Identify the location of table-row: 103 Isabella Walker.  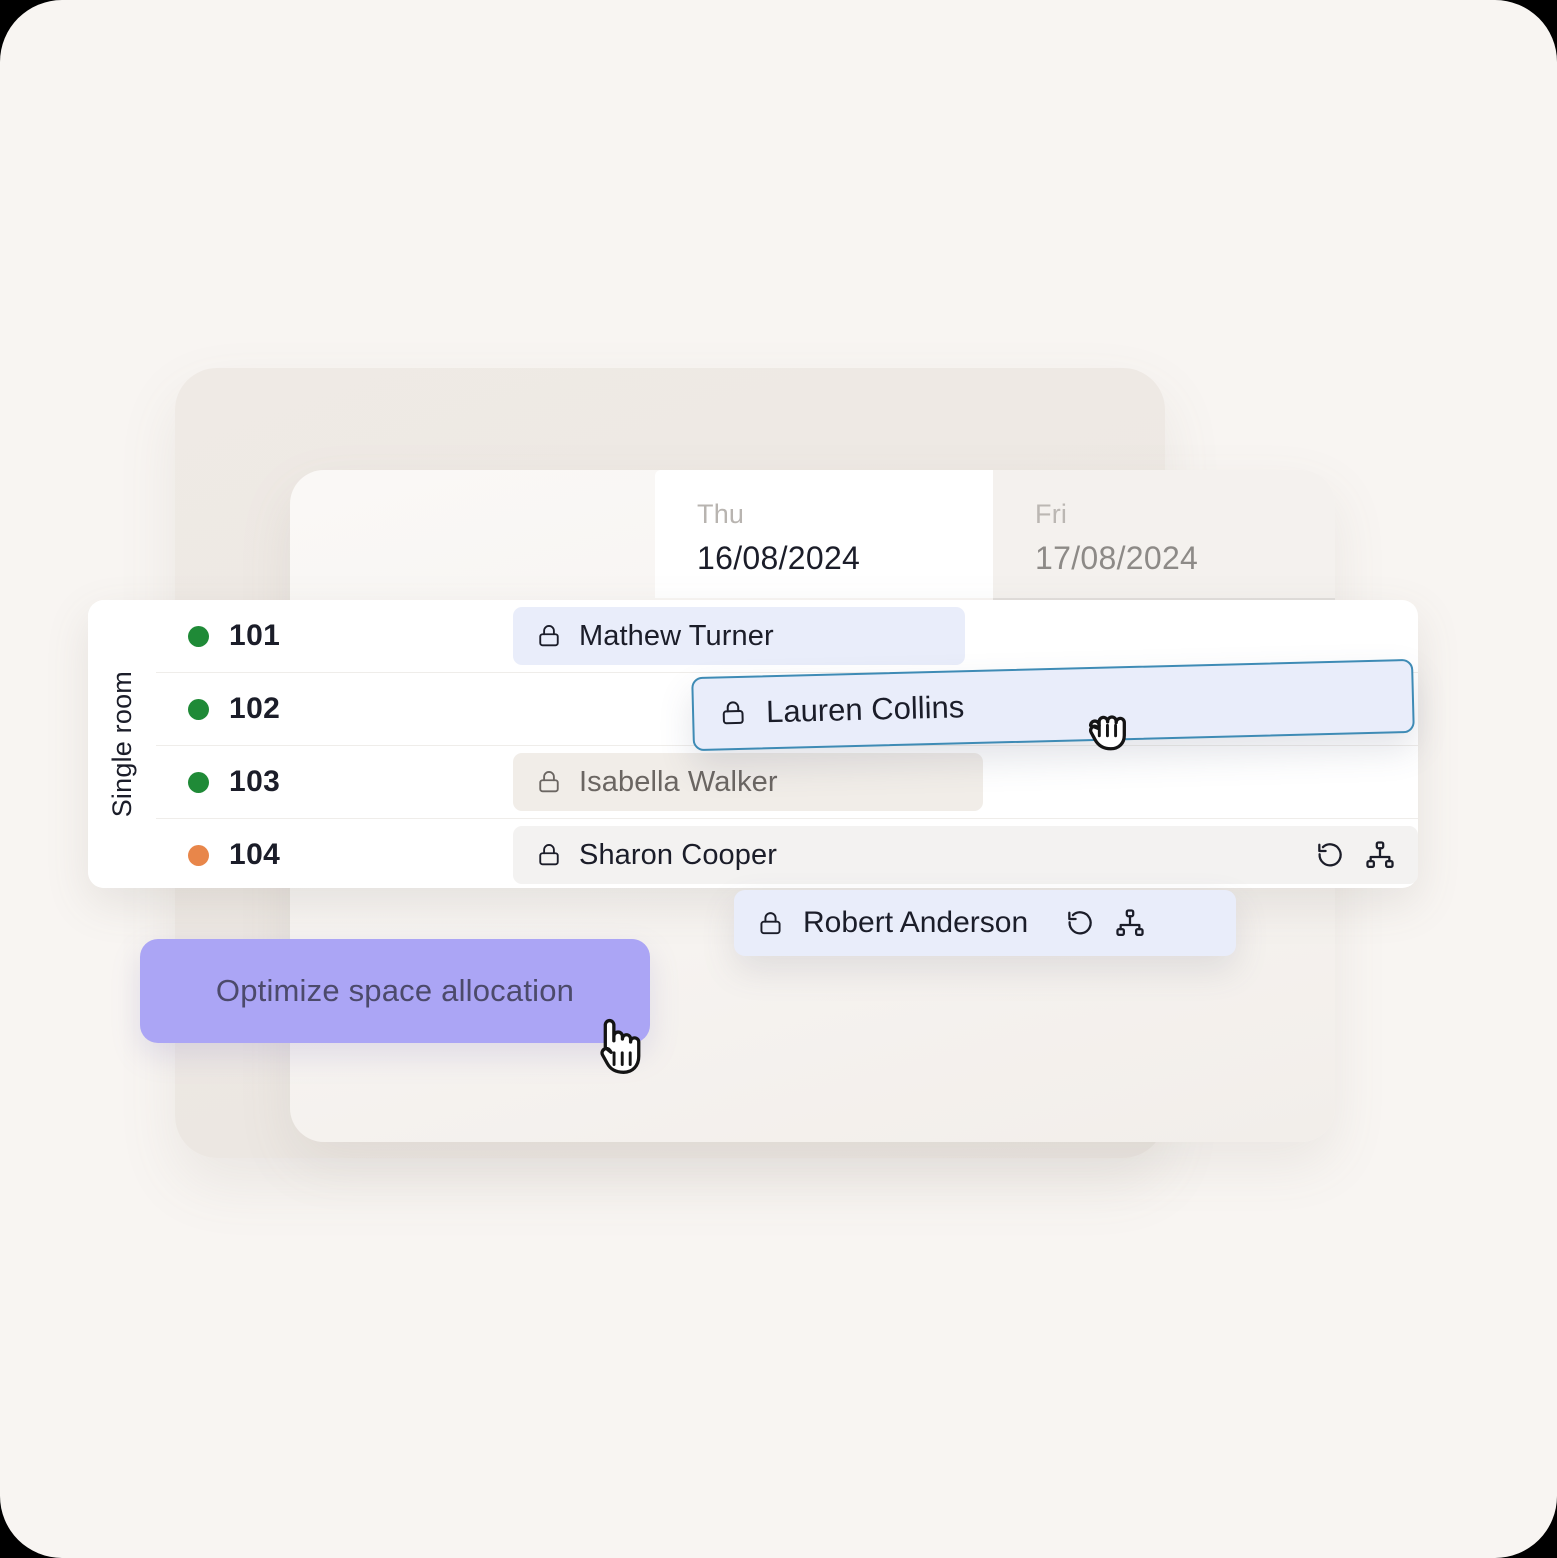
(787, 782).